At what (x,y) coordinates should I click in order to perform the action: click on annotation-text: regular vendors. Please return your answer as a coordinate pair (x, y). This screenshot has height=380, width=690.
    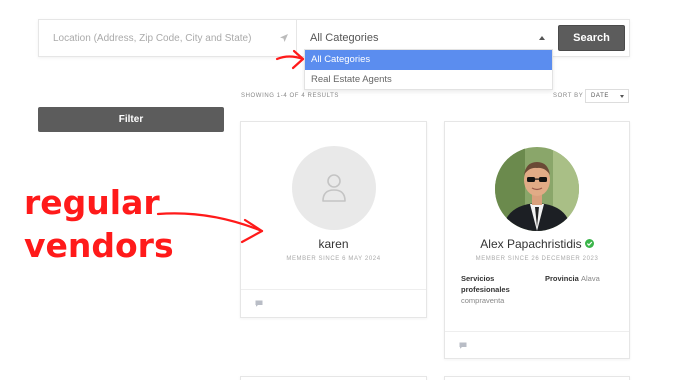
    Looking at the image, I should click on (99, 224).